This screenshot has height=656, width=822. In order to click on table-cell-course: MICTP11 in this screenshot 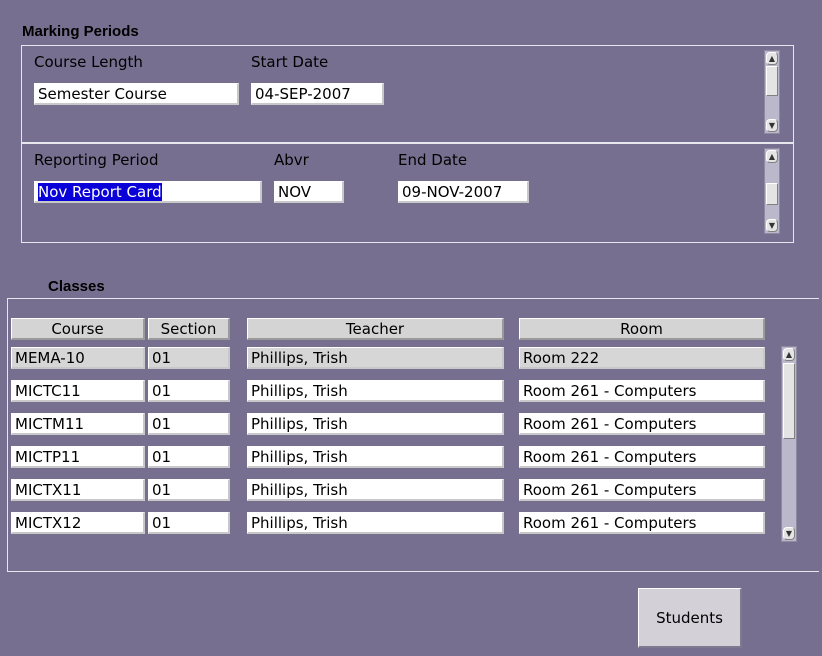, I will do `click(78, 457)`.